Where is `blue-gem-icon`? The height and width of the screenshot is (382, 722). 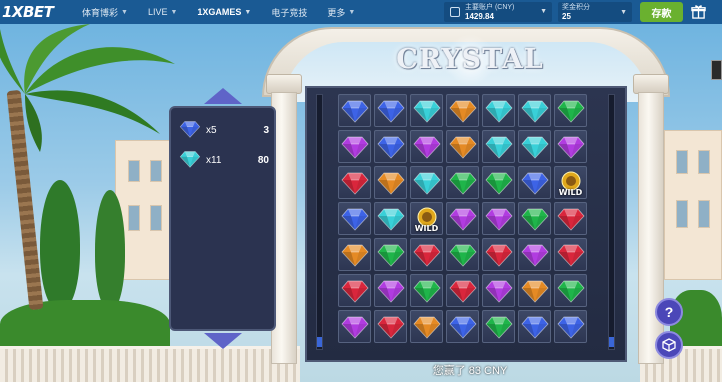
blue-gem-icon is located at coordinates (190, 130).